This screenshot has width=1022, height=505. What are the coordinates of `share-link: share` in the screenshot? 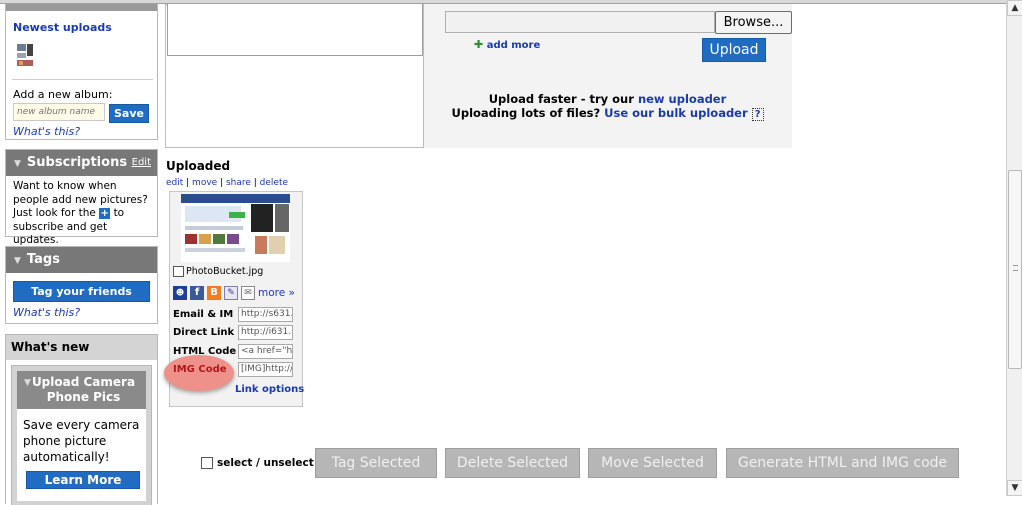 It's located at (238, 183).